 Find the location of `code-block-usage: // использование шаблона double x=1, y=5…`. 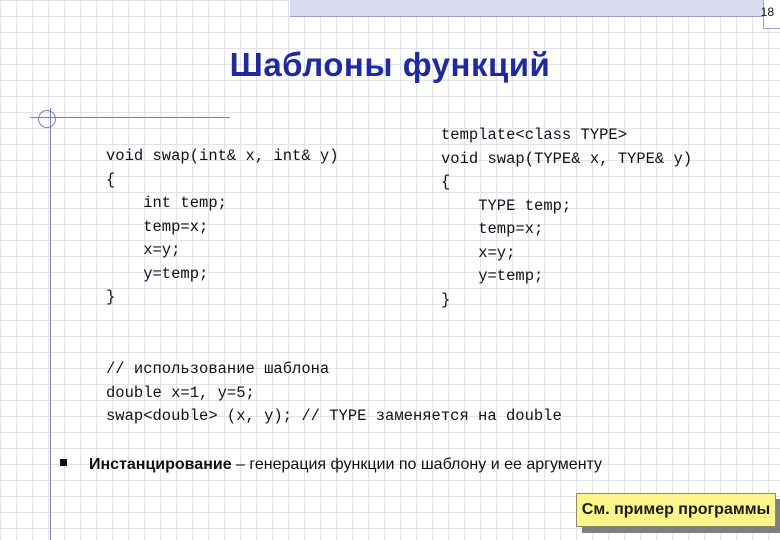

code-block-usage: // использование шаблона double x=1, y=5… is located at coordinates (334, 393).